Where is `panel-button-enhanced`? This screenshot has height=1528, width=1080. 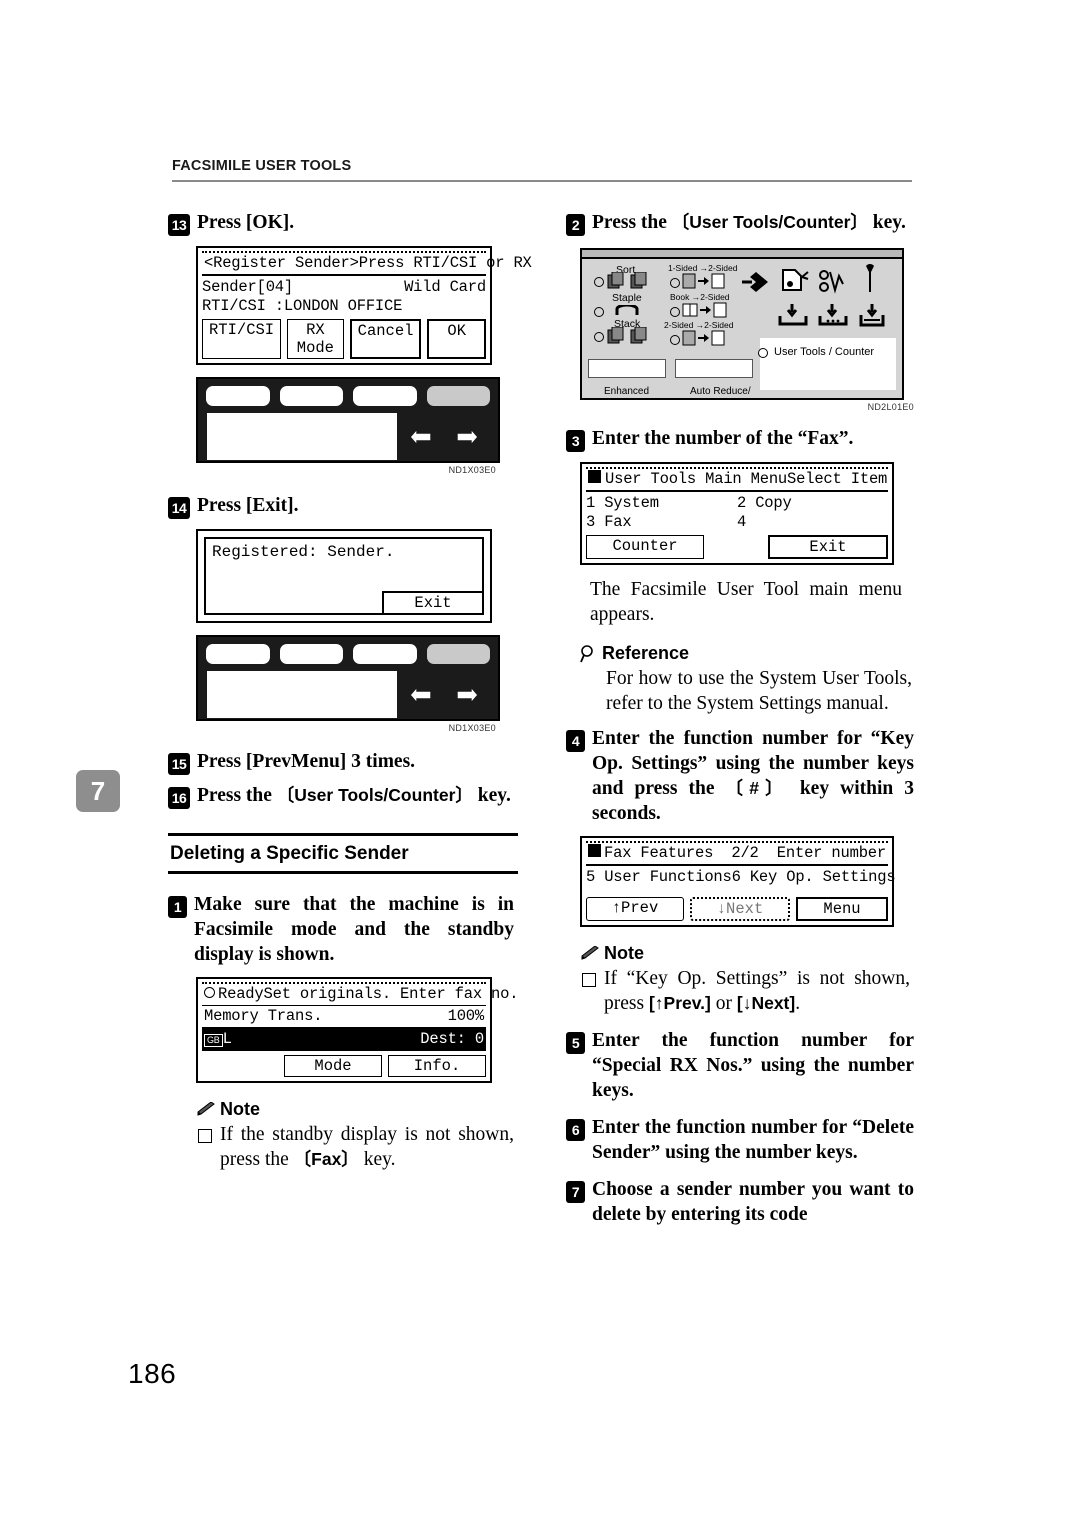 panel-button-enhanced is located at coordinates (627, 368).